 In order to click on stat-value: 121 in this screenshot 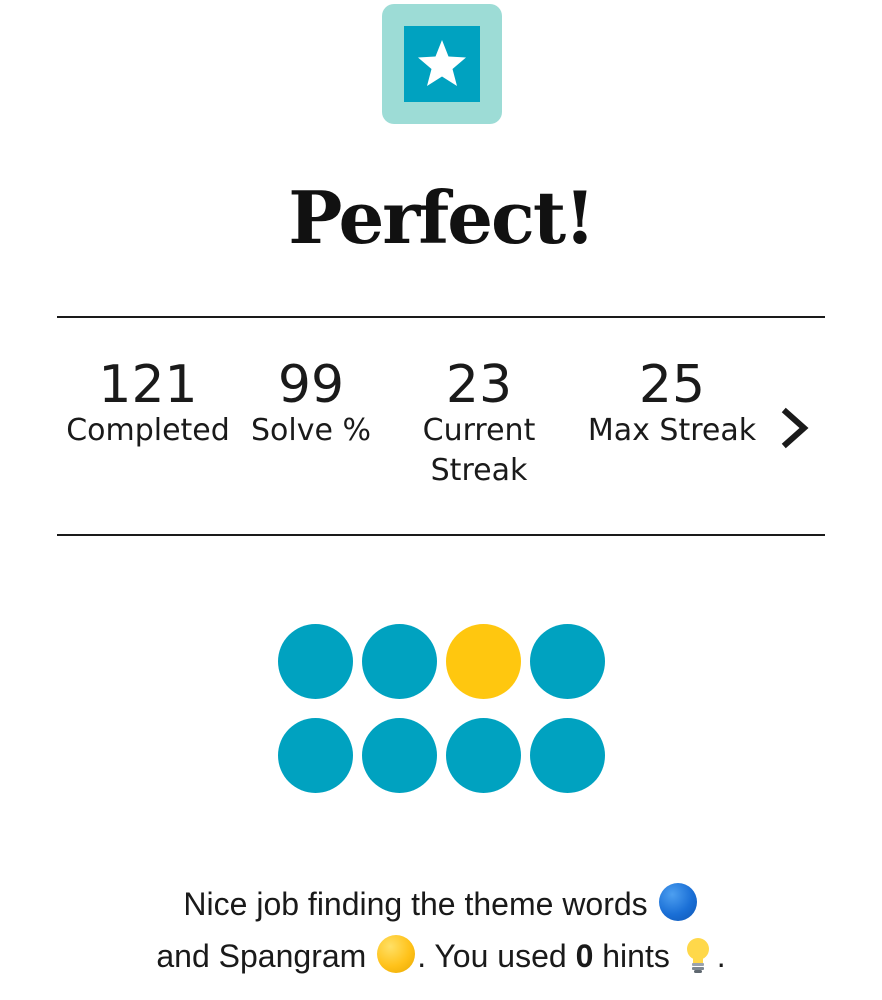, I will do `click(148, 385)`.